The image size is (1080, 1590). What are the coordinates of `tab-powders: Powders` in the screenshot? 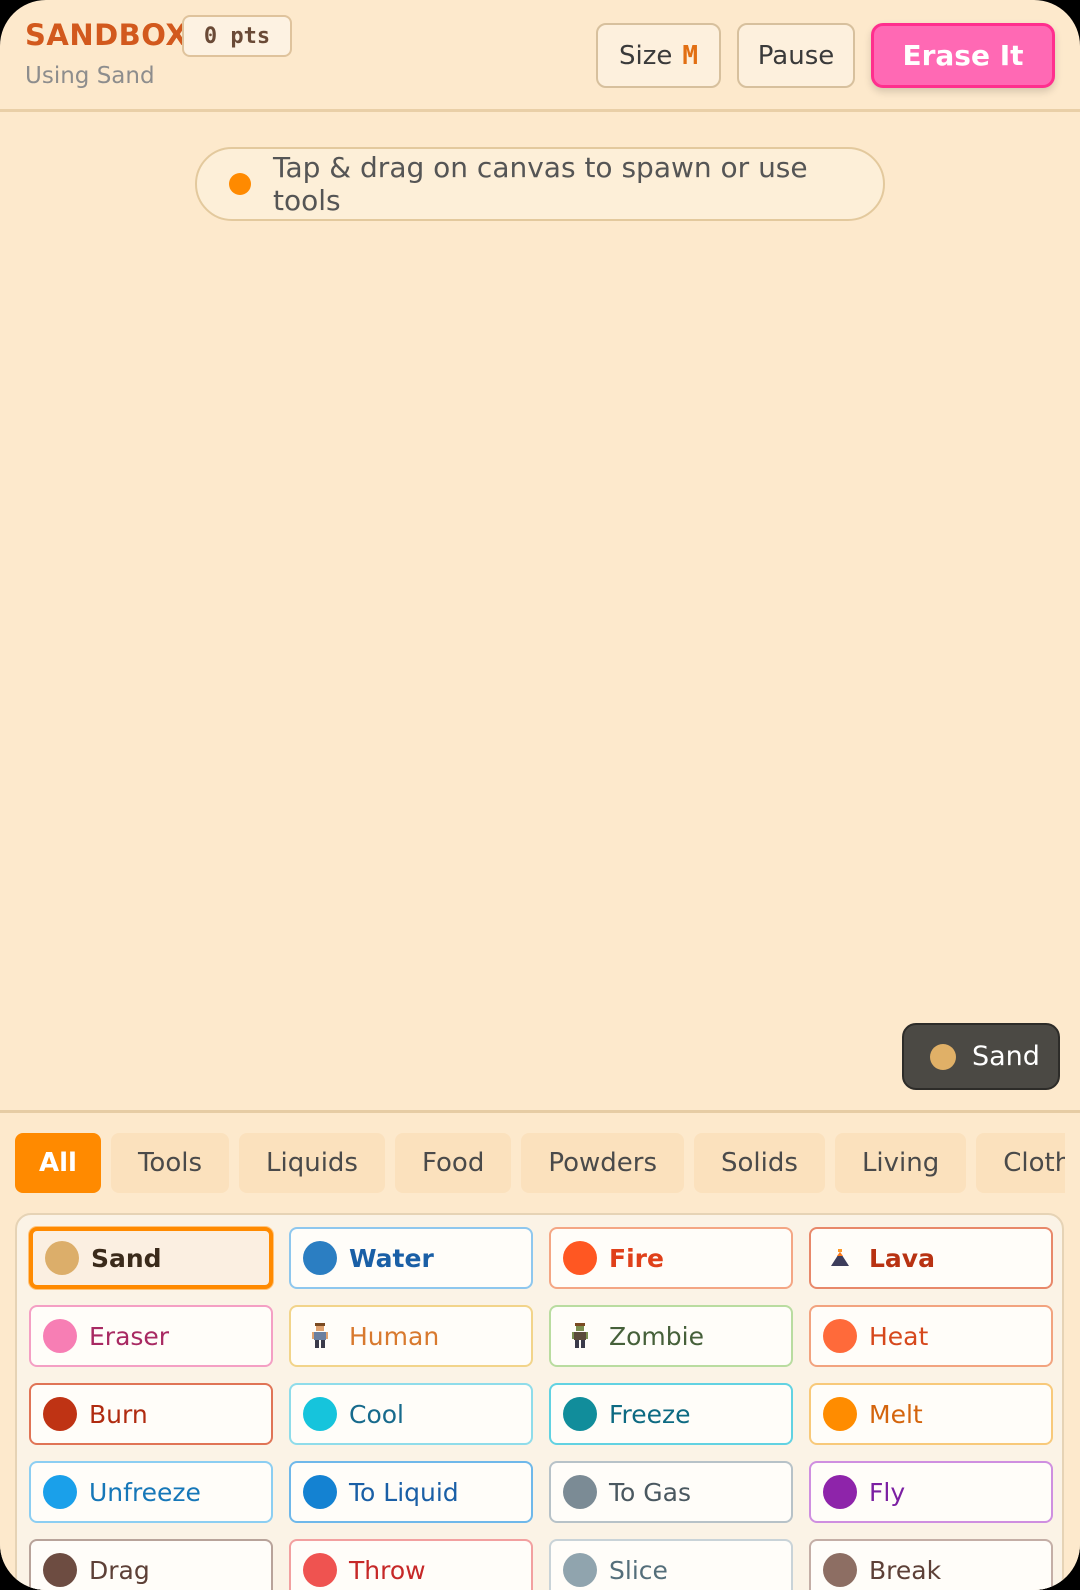 It's located at (603, 1163).